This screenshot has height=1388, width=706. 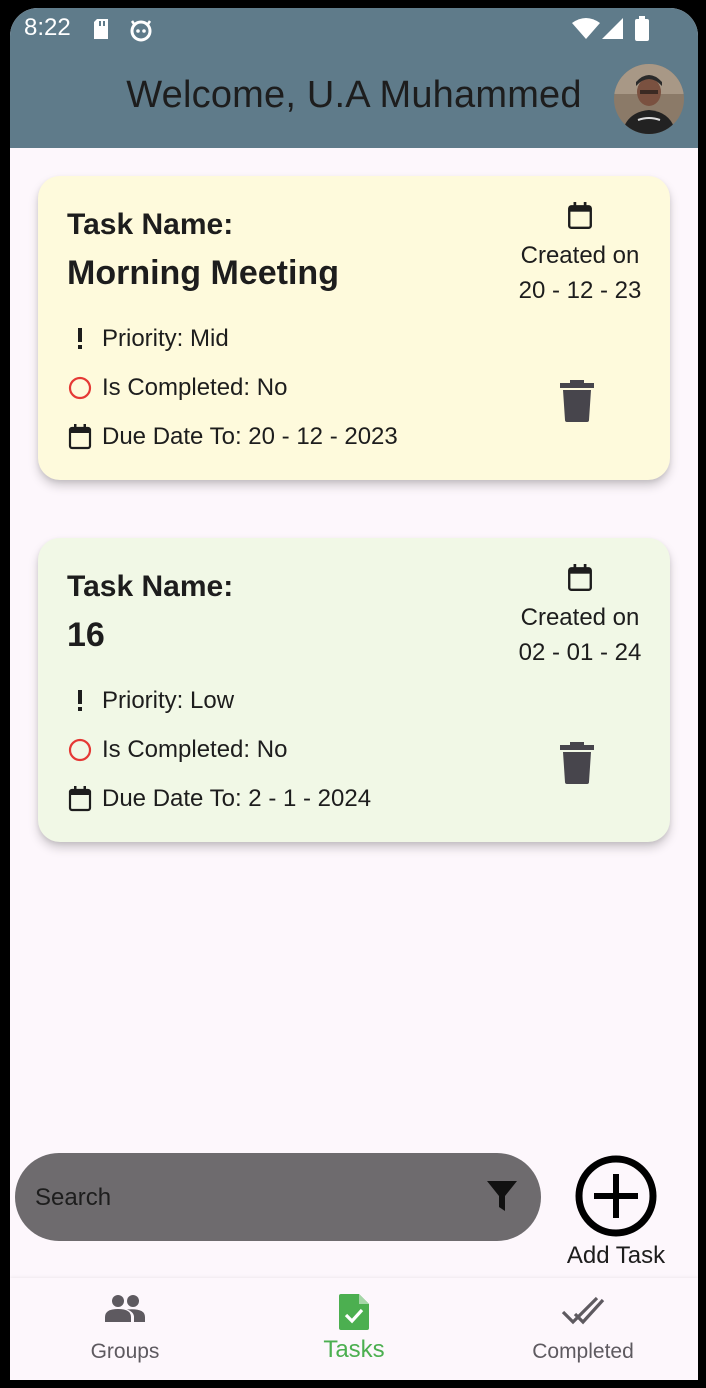 I want to click on bottom-navigation: Groups Tasks Completed, so click(x=354, y=1329).